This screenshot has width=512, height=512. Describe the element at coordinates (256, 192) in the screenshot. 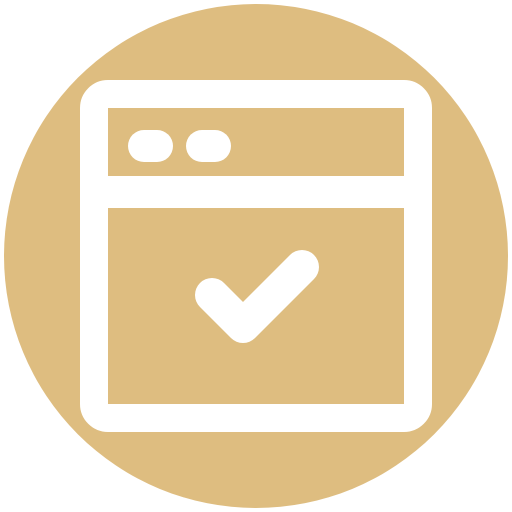

I see `title-bar-divider` at that location.